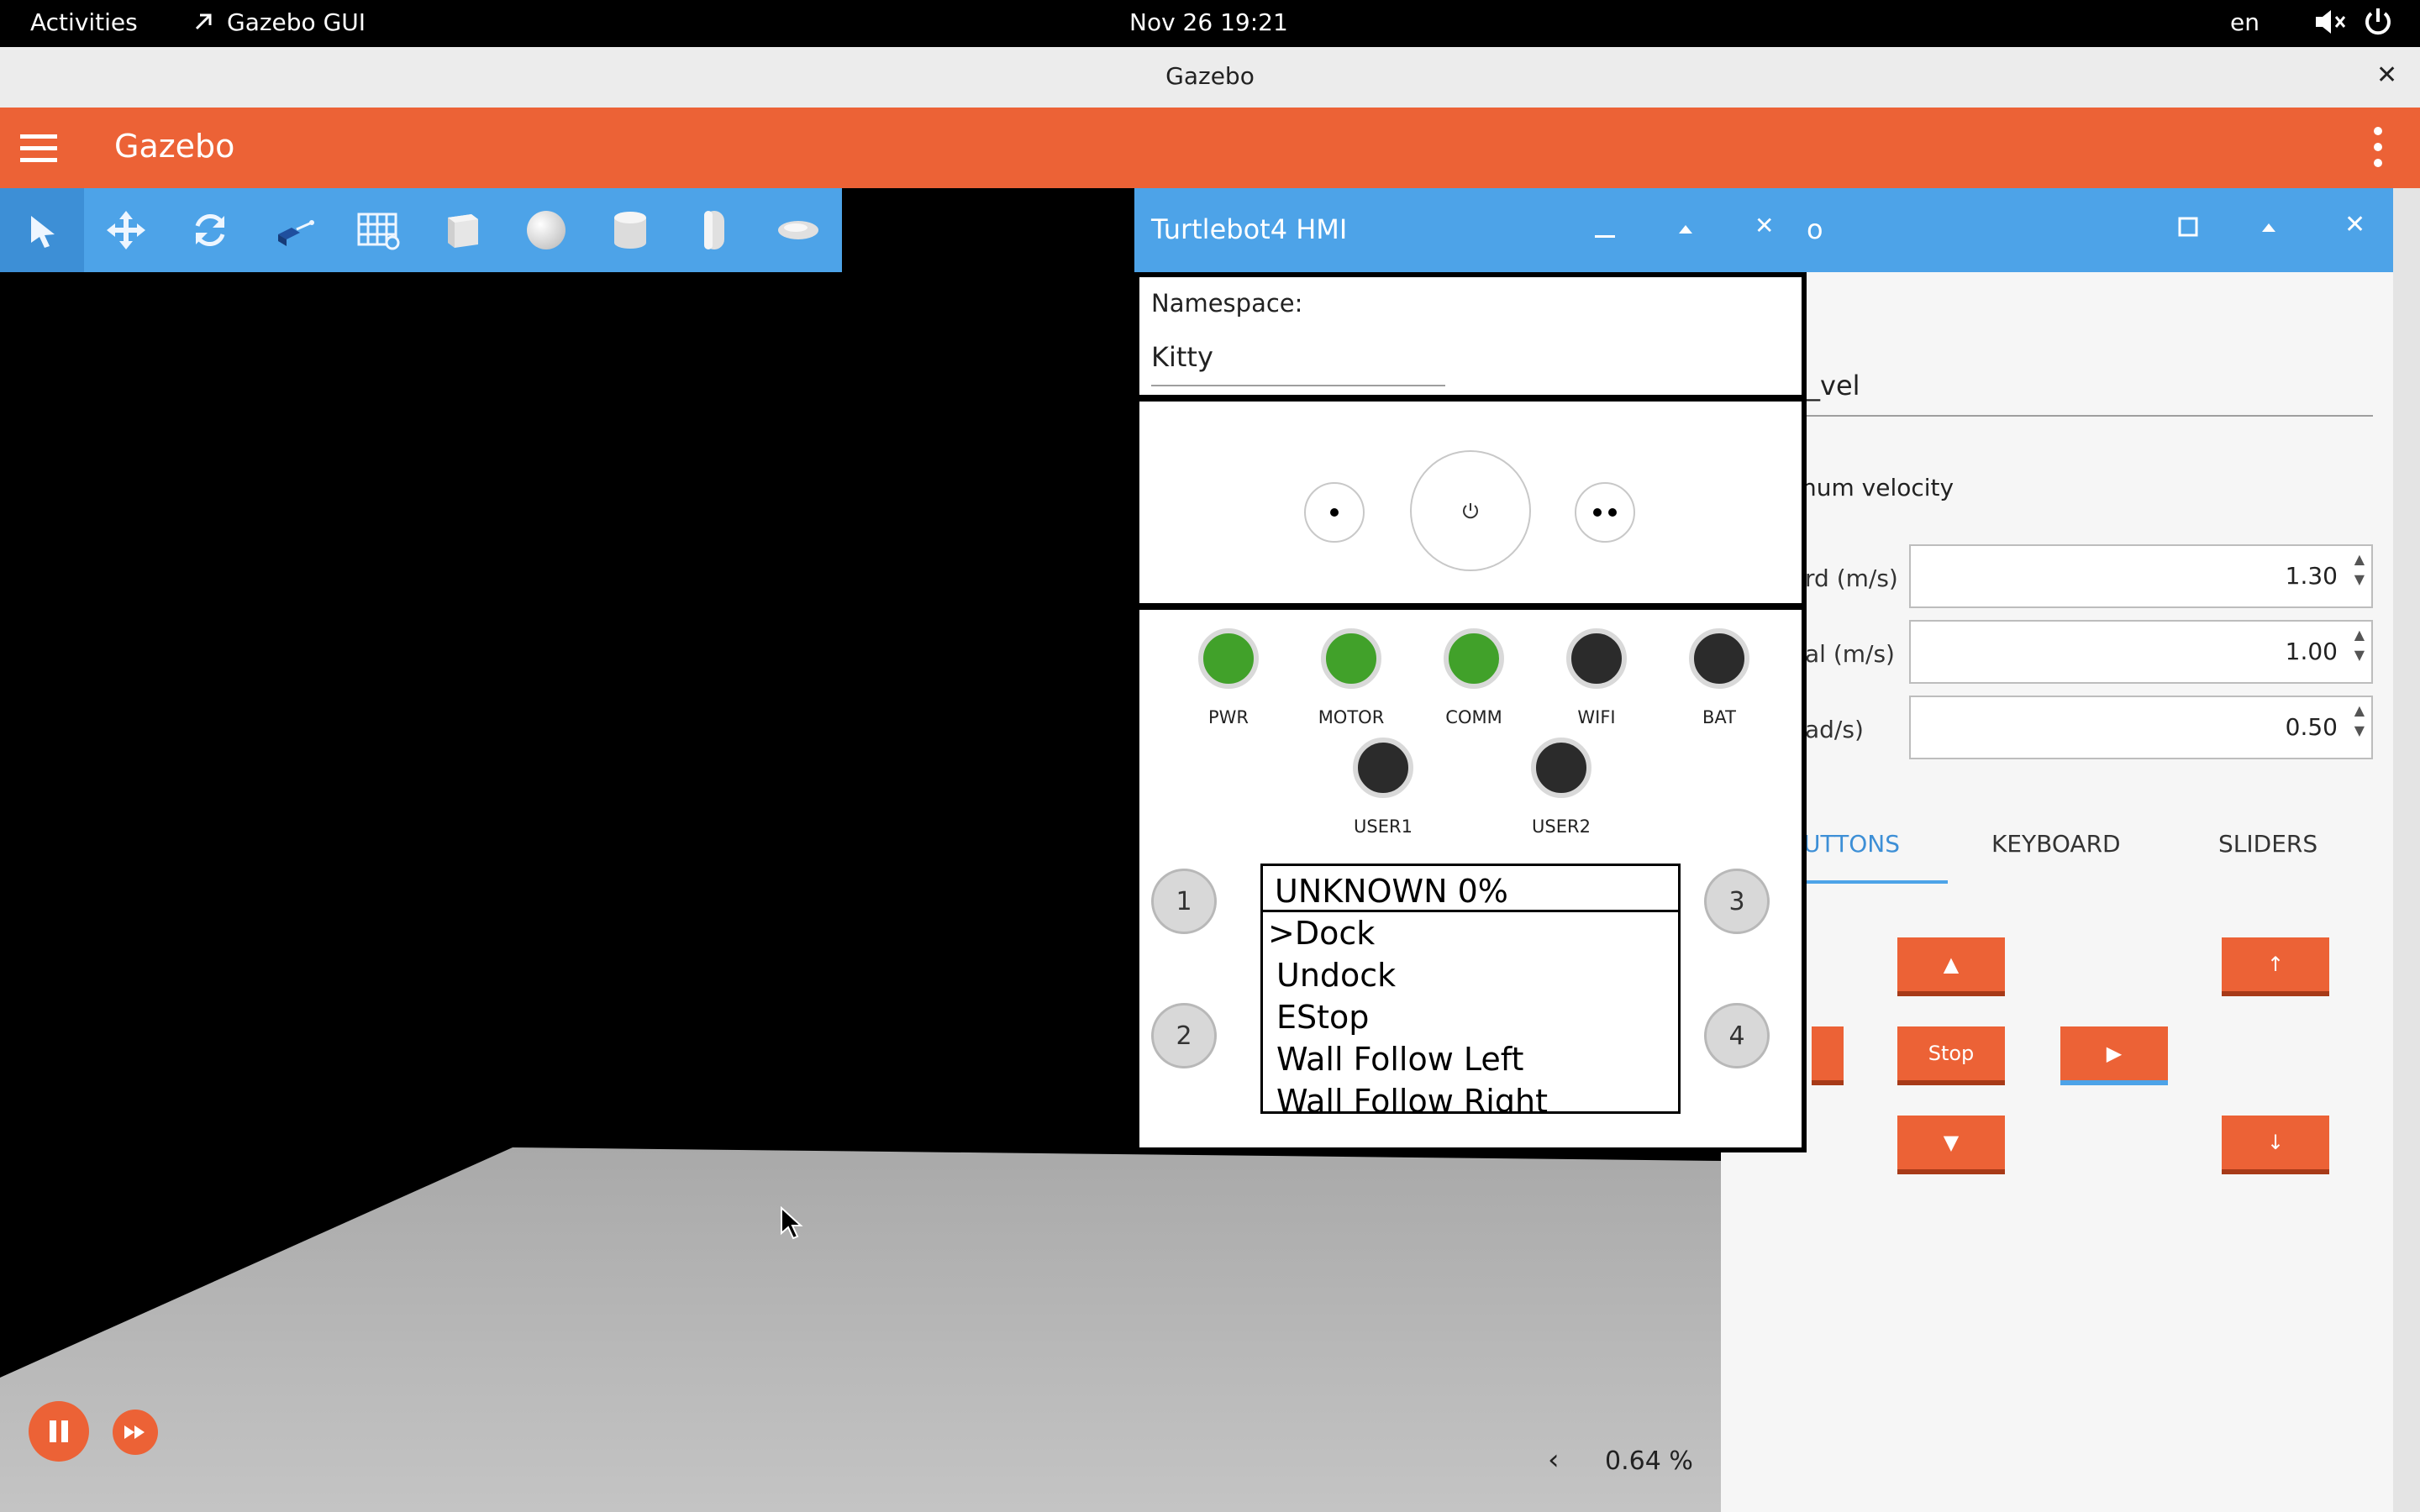  I want to click on two-dots-icon, so click(1605, 512).